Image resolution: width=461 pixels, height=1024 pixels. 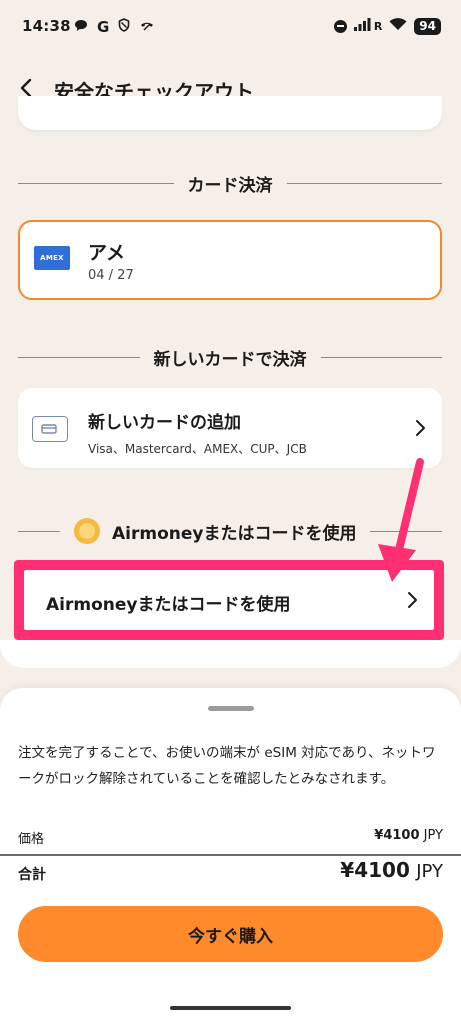 What do you see at coordinates (375, 870) in the screenshot?
I see `total-amount: ¥4100` at bounding box center [375, 870].